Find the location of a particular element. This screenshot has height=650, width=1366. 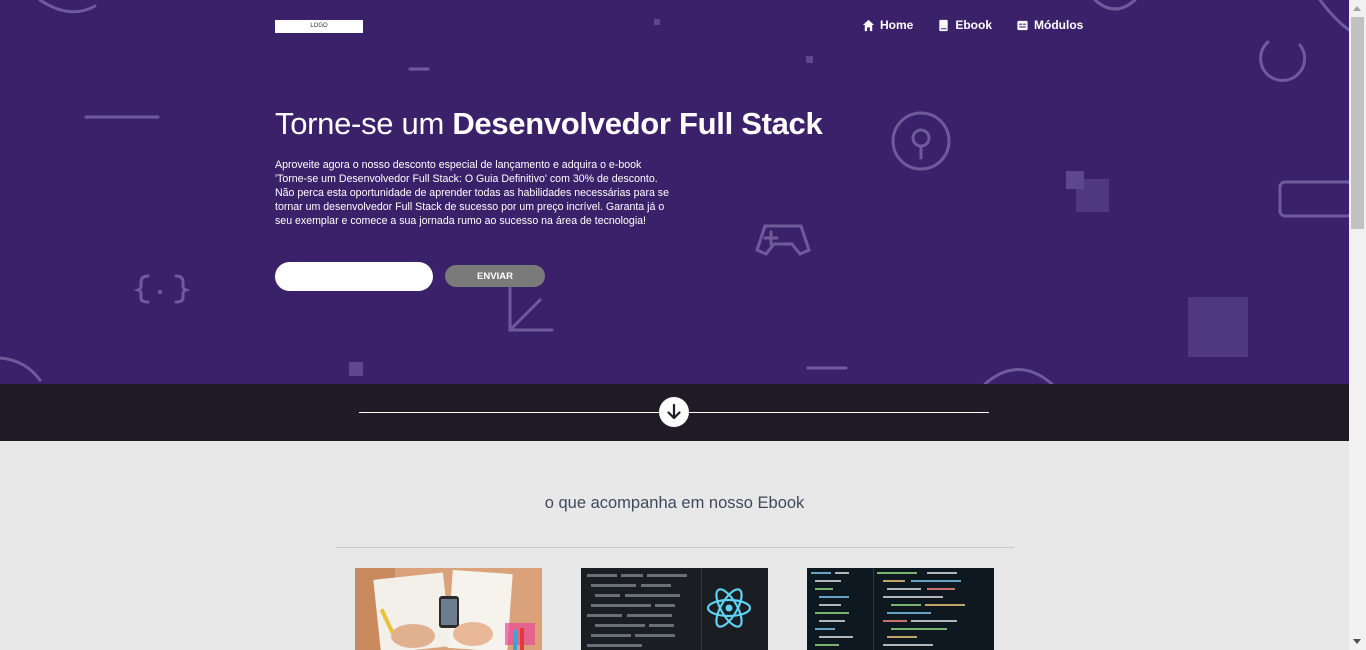

nav-ebook-label: Ebook is located at coordinates (974, 25).